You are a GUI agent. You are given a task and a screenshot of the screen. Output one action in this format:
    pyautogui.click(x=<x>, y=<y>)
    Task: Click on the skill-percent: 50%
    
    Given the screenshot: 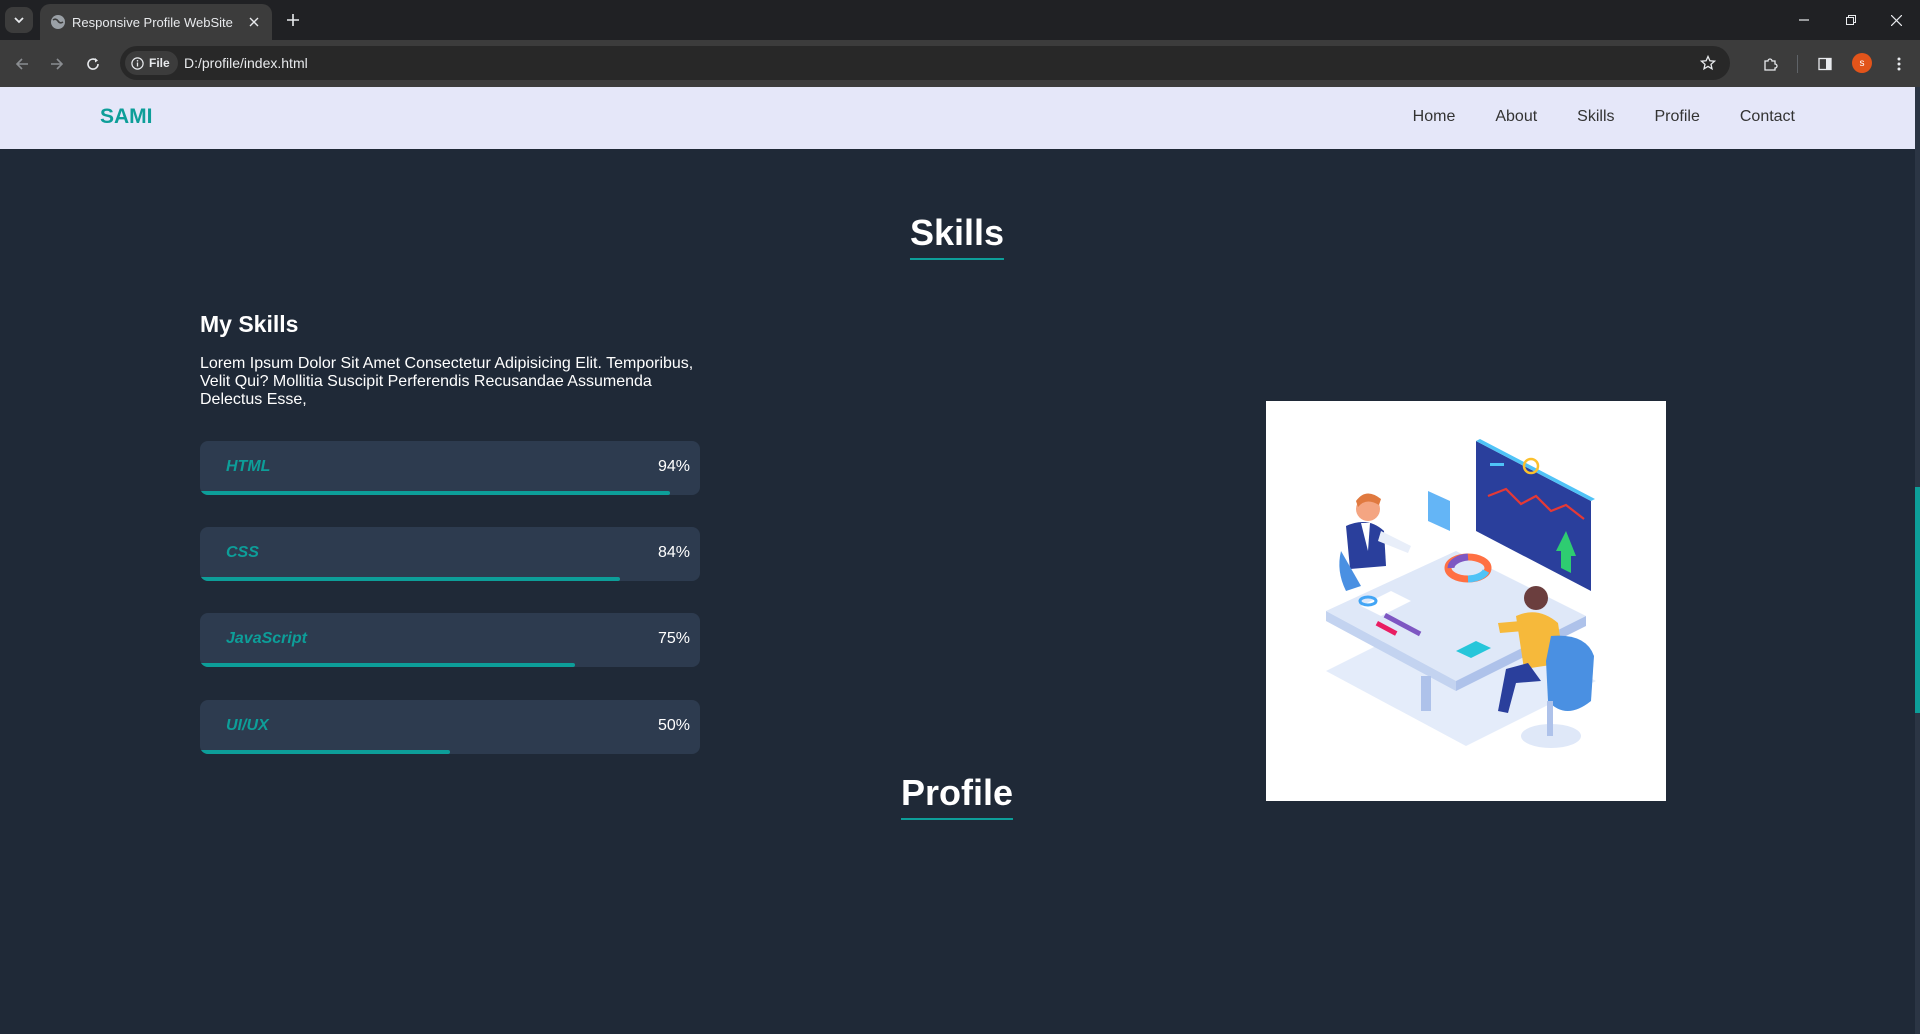 What is the action you would take?
    pyautogui.click(x=673, y=725)
    